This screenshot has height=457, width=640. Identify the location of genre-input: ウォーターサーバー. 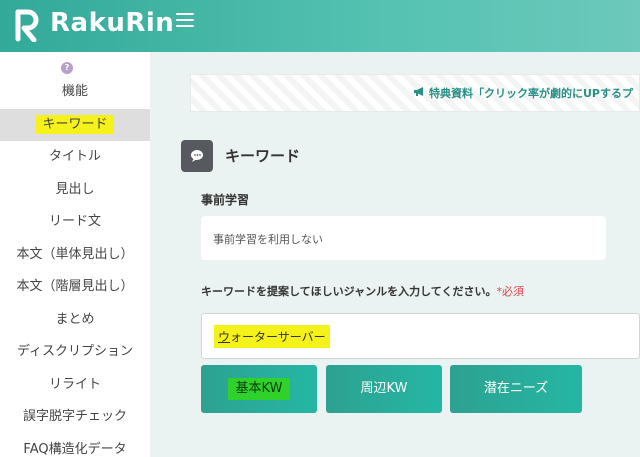
(420, 336).